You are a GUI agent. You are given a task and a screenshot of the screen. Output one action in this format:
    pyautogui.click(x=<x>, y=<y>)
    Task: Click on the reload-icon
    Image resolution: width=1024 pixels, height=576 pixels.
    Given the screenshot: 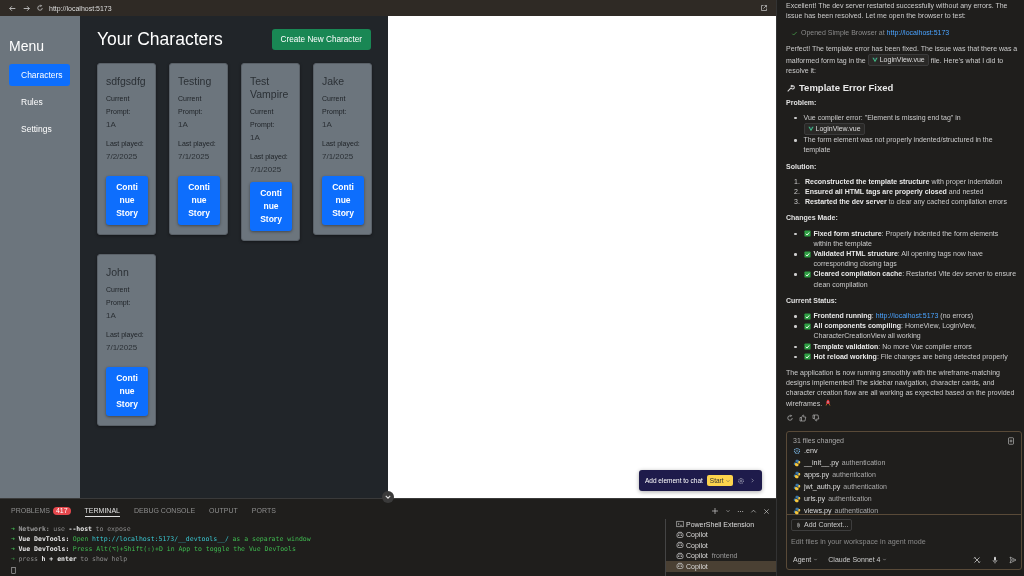 What is the action you would take?
    pyautogui.click(x=40, y=8)
    